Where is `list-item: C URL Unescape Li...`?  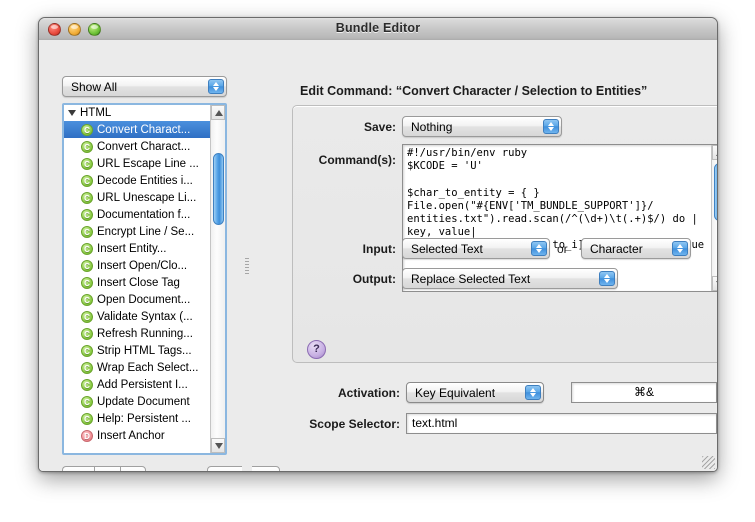
list-item: C URL Unescape Li... is located at coordinates (137, 197).